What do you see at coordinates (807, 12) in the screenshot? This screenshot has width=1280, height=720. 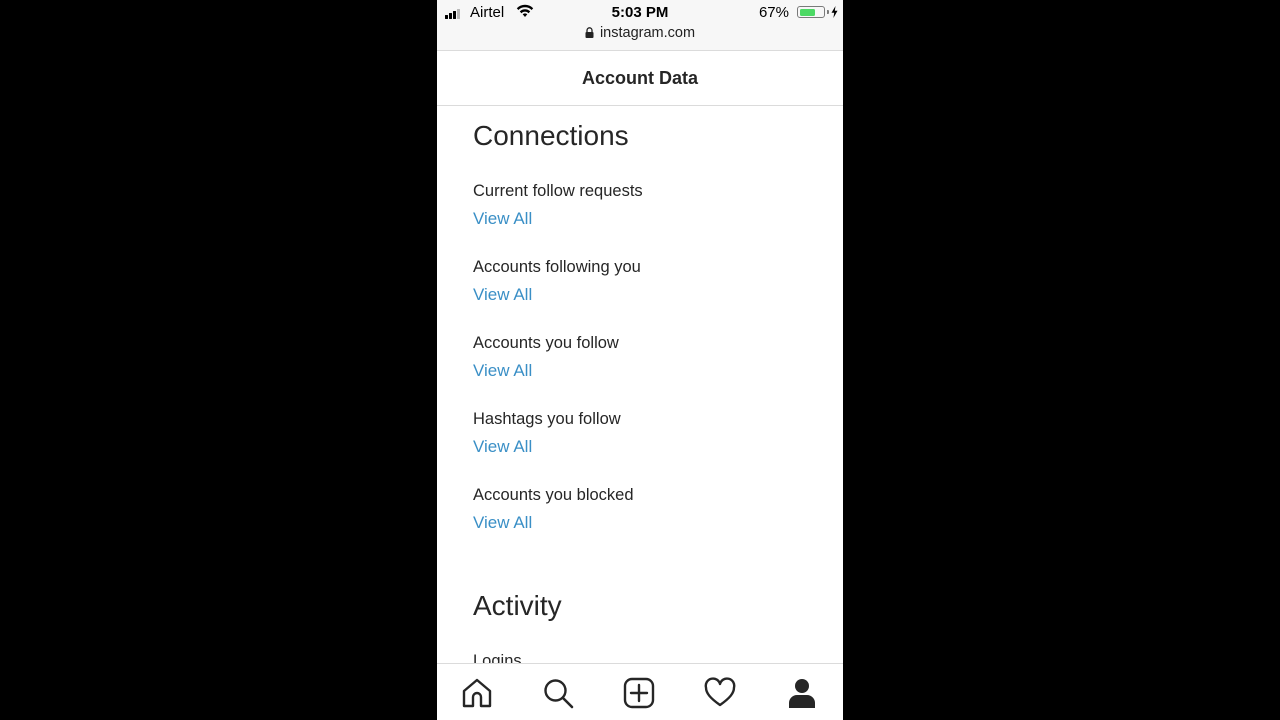 I see `battery-level-fill` at bounding box center [807, 12].